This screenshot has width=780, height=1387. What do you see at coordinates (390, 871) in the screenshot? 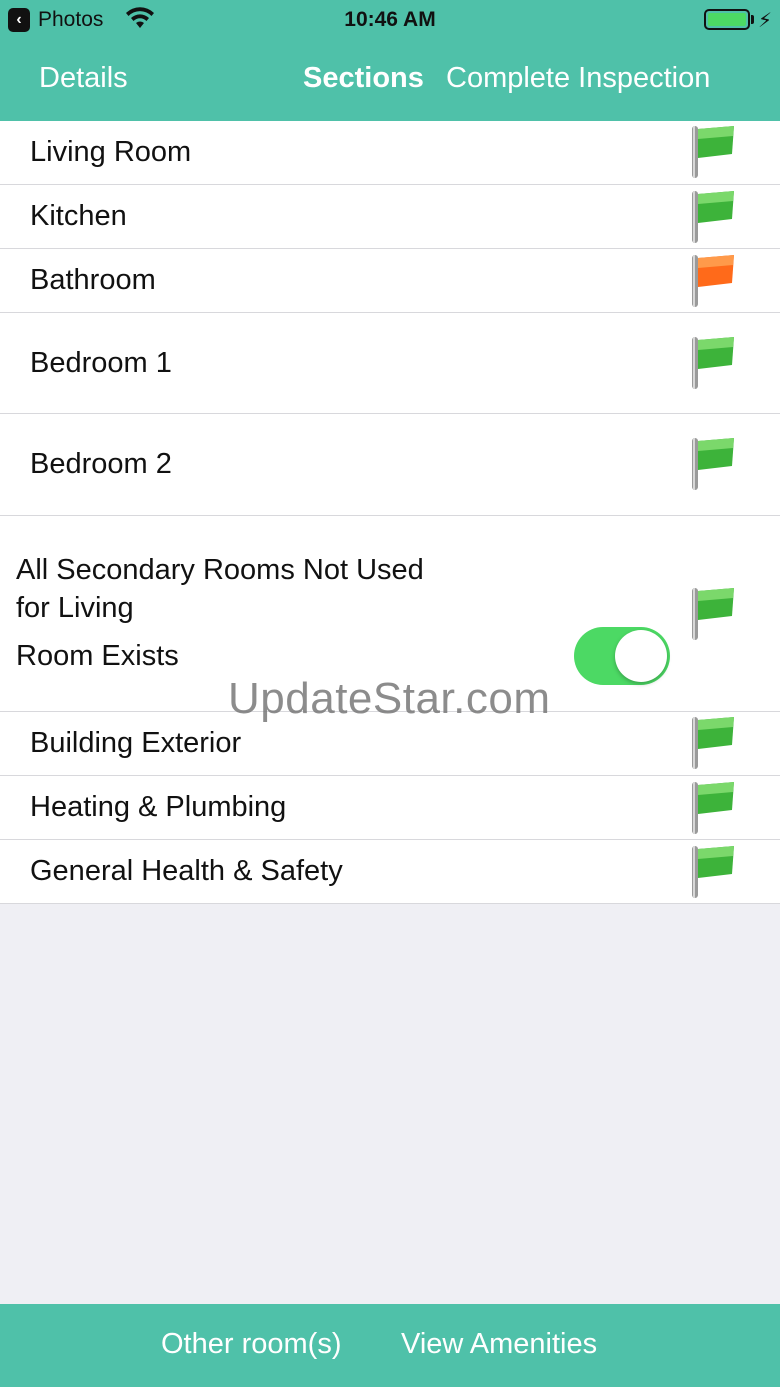
I see `section-row-general-health-safety: General Health & Safety` at bounding box center [390, 871].